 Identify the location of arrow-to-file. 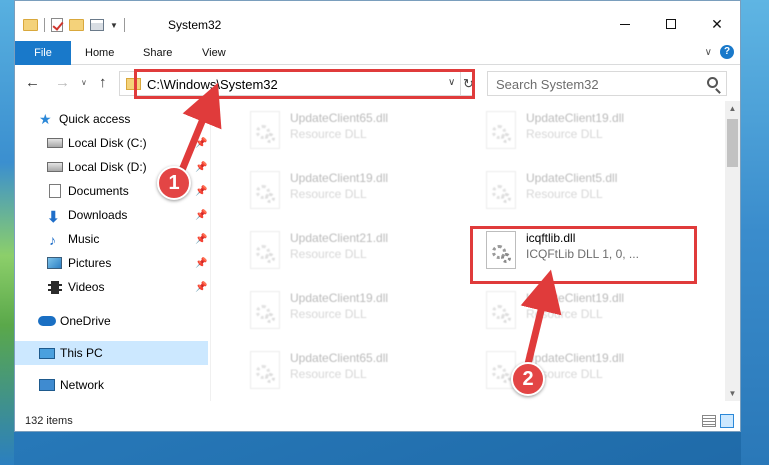
(541, 317).